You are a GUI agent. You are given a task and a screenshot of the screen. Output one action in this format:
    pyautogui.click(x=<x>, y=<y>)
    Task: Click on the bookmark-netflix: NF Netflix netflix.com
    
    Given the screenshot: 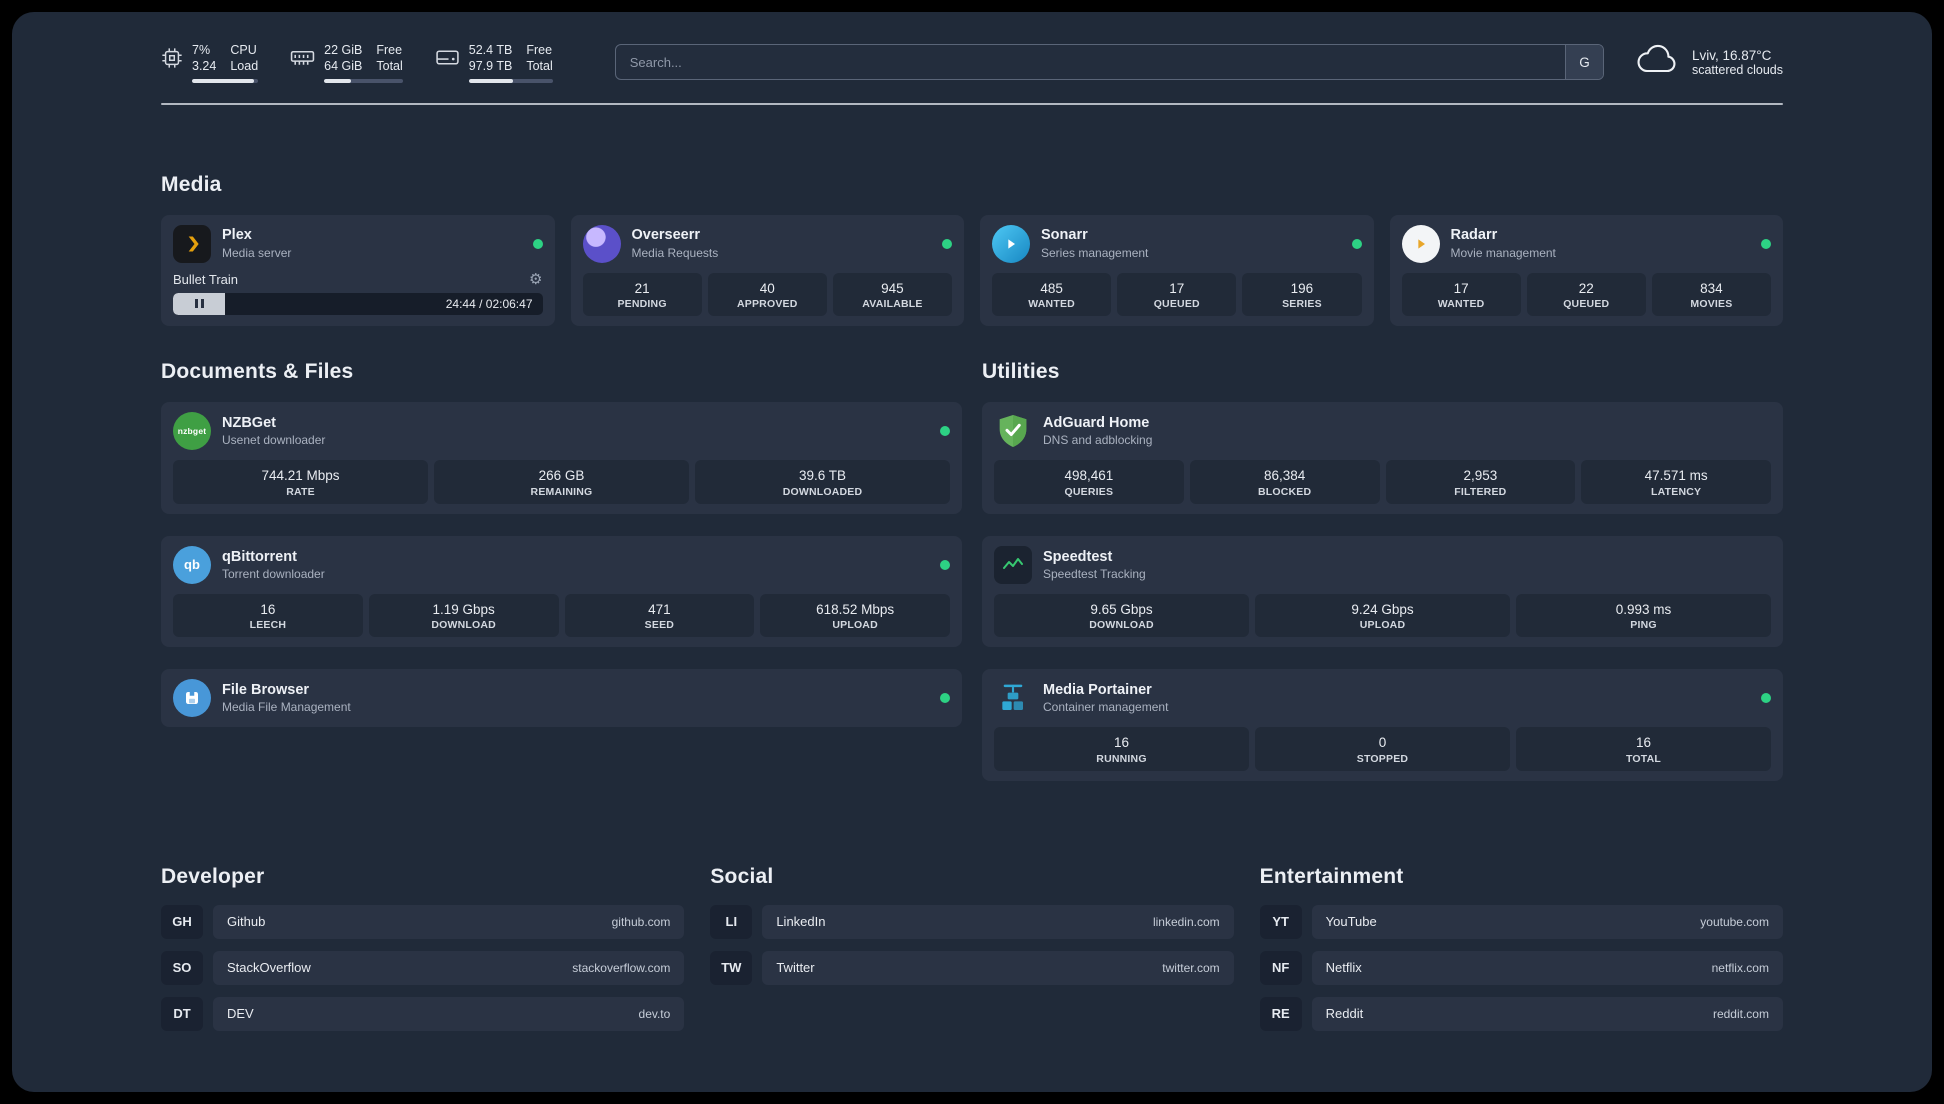 What is the action you would take?
    pyautogui.click(x=1521, y=967)
    